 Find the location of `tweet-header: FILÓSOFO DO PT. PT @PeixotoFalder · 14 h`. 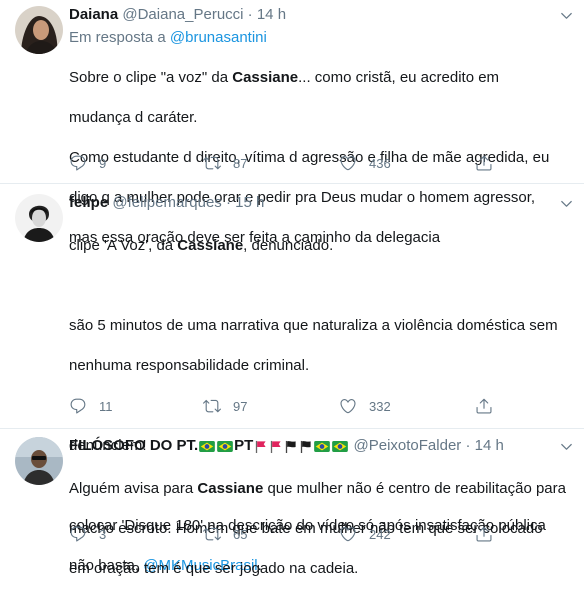

tweet-header: FILÓSOFO DO PT. PT @PeixotoFalder · 14 h is located at coordinates (321, 446).